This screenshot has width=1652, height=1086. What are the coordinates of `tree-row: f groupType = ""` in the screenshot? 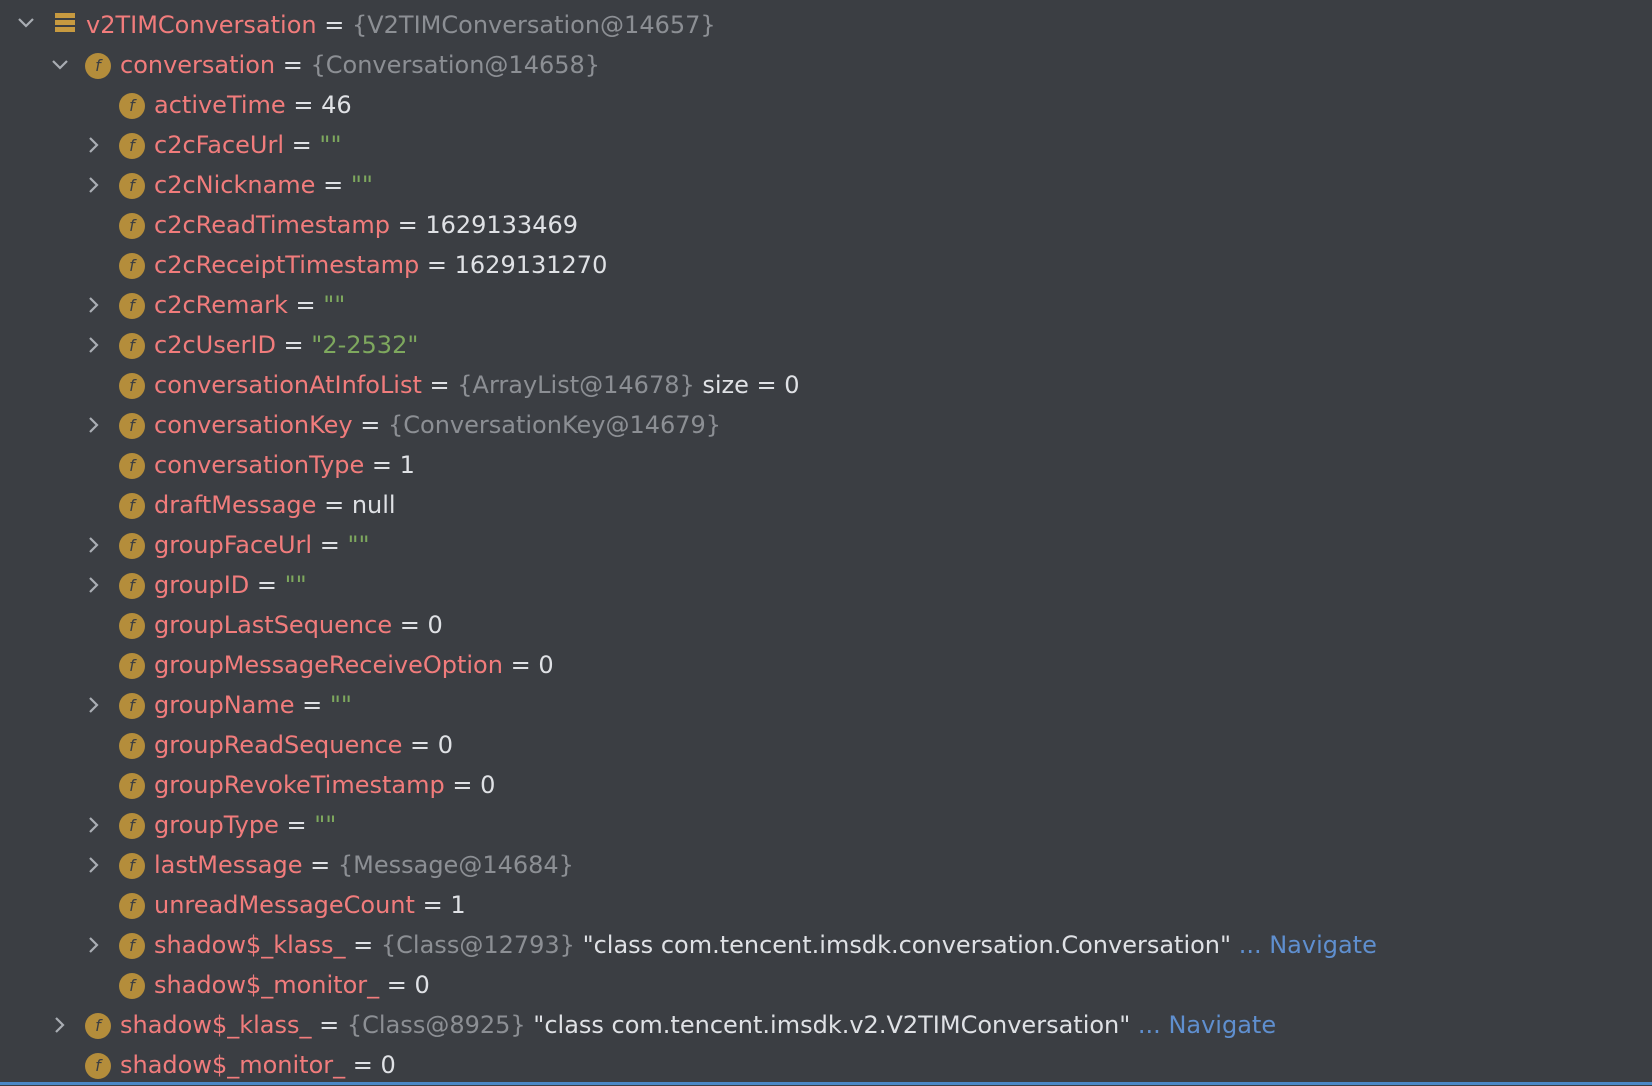 It's located at (826, 825).